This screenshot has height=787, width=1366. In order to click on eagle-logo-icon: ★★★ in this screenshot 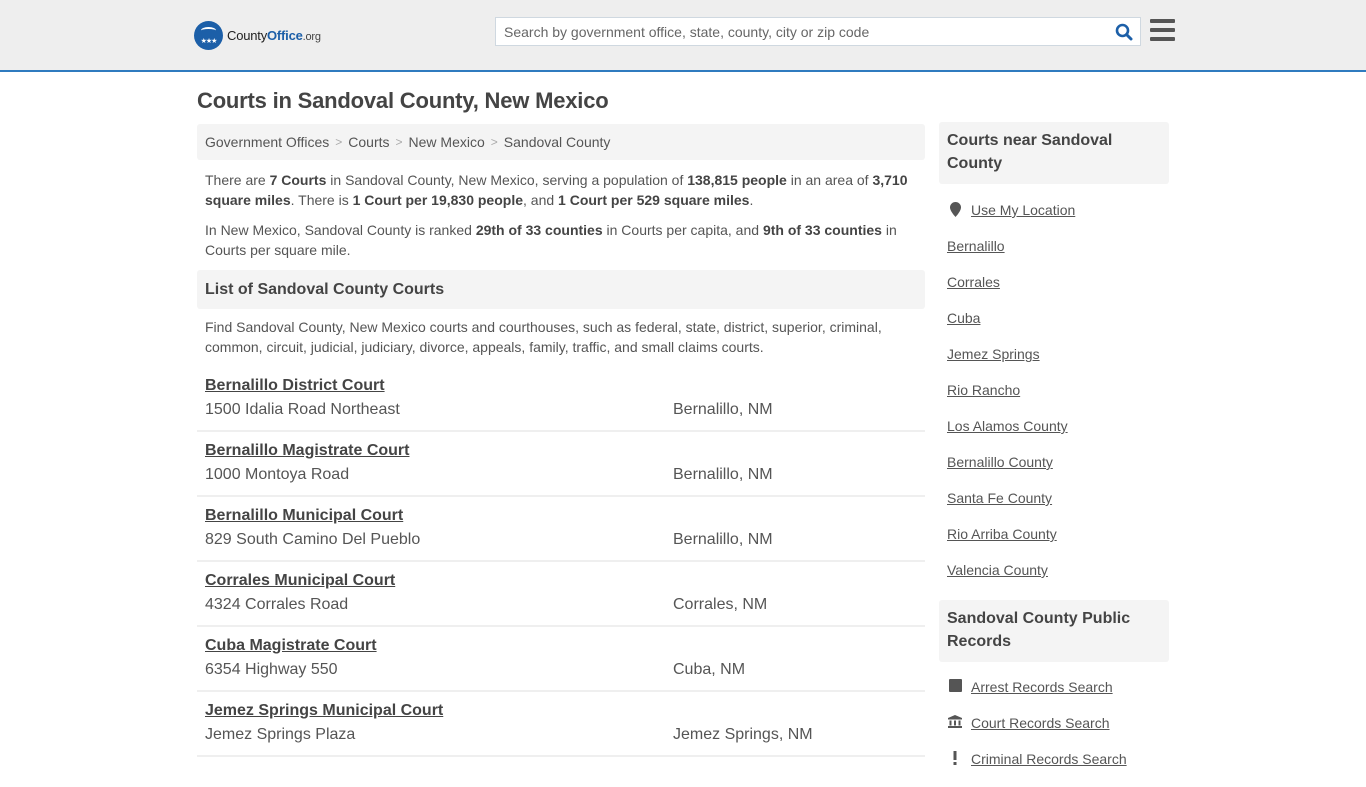, I will do `click(208, 35)`.